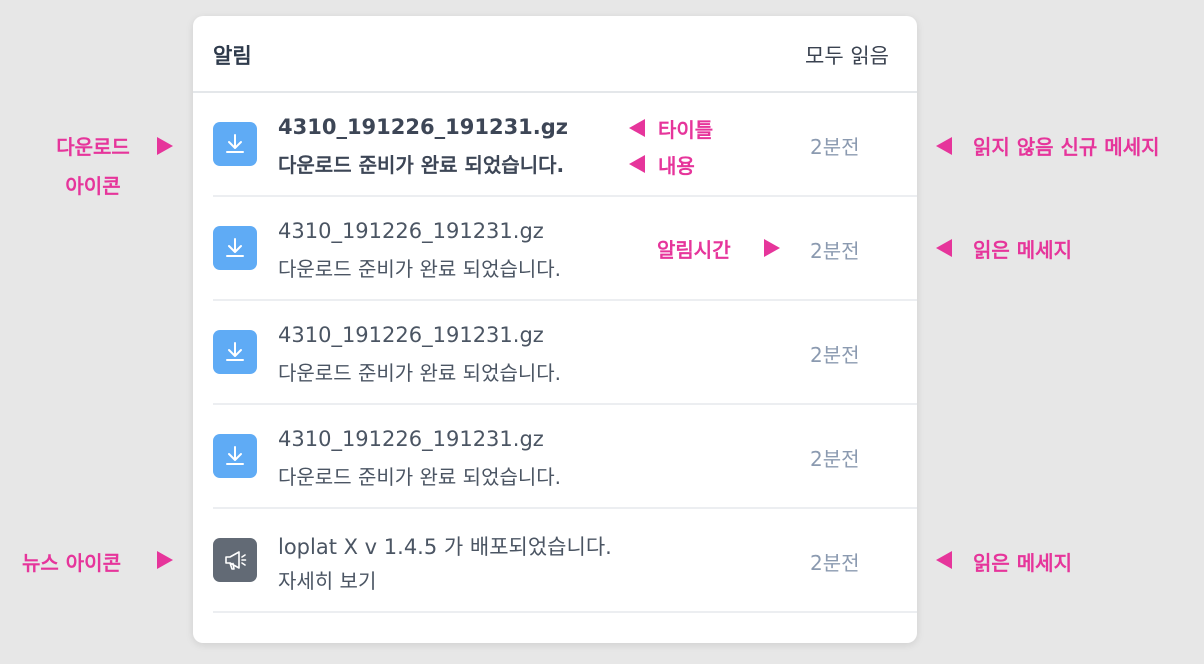 Image resolution: width=1204 pixels, height=664 pixels. What do you see at coordinates (686, 130) in the screenshot?
I see `annotation-title: 타이틀` at bounding box center [686, 130].